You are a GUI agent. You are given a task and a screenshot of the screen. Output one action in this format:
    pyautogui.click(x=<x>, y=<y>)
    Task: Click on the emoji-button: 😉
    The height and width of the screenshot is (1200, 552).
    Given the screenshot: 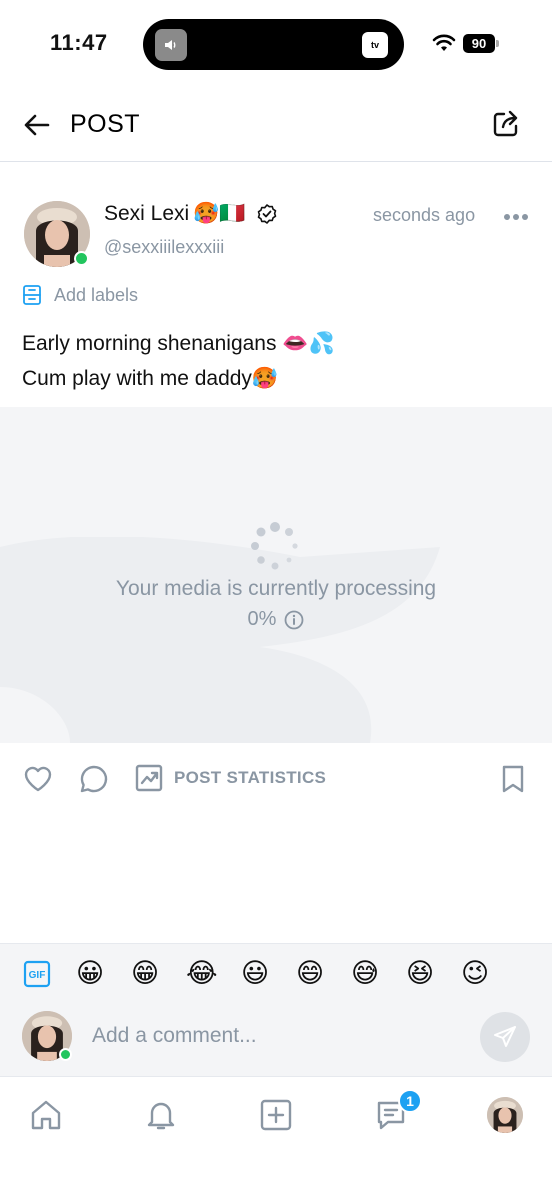 What is the action you would take?
    pyautogui.click(x=488, y=973)
    